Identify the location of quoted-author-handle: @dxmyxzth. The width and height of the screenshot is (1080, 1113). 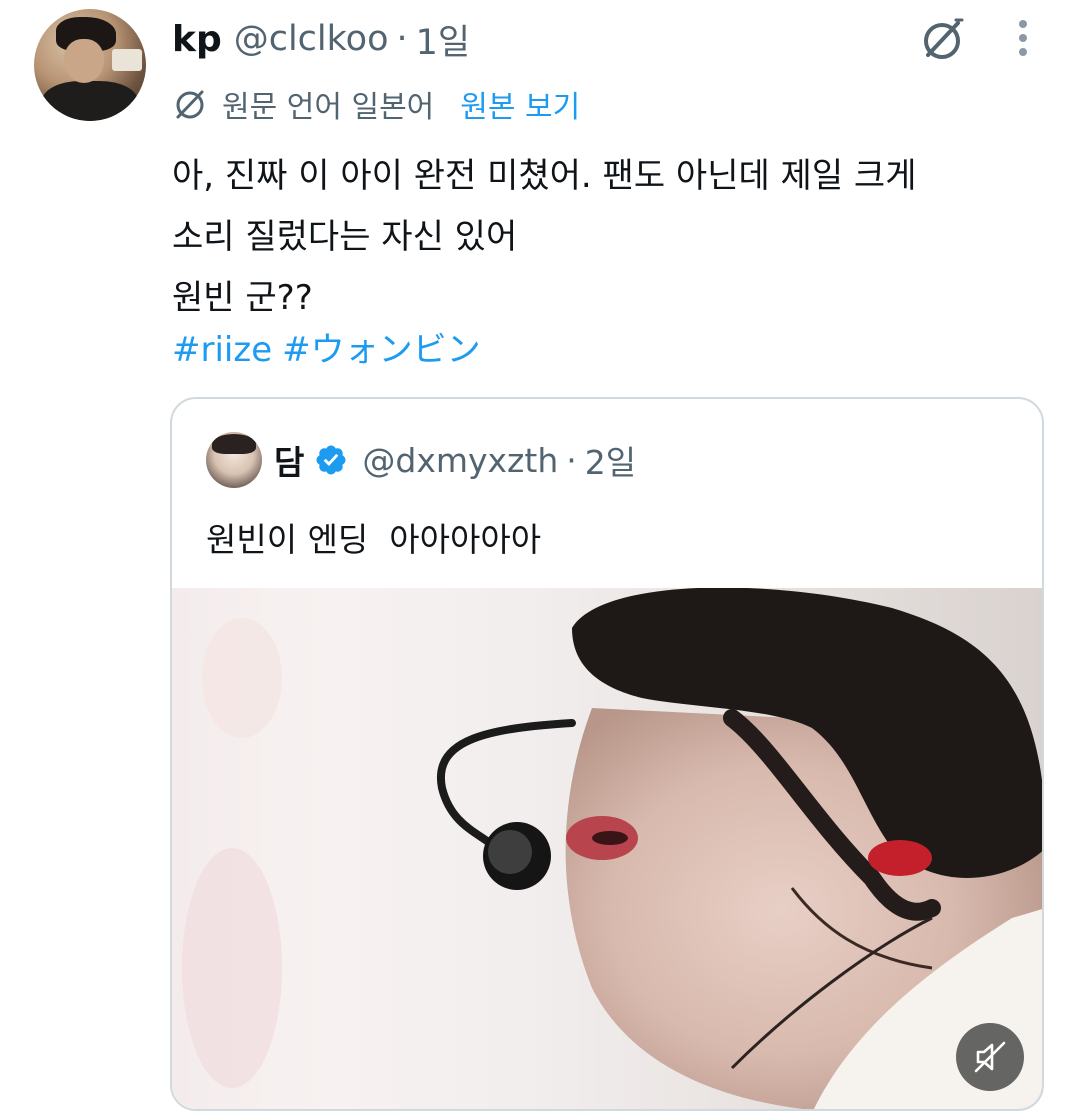
(460, 460).